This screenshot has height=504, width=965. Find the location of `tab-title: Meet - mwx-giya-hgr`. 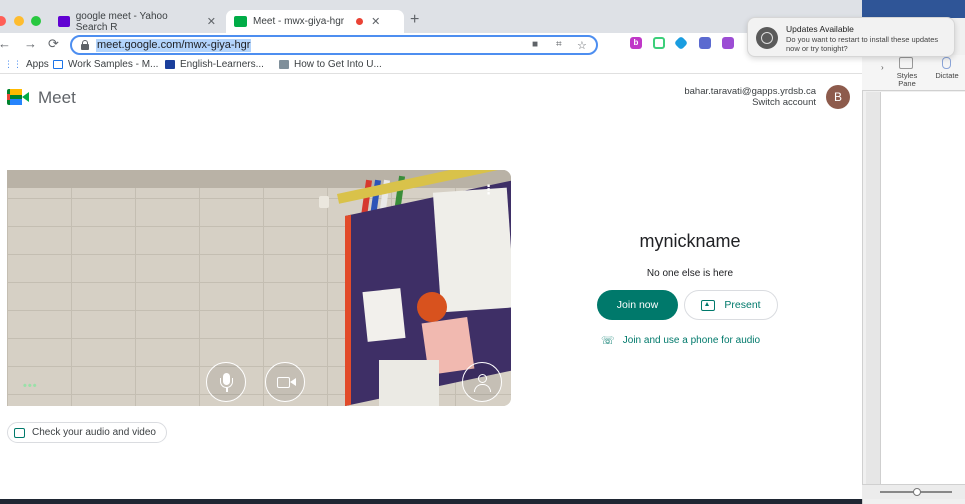

tab-title: Meet - mwx-giya-hgr is located at coordinates (299, 21).